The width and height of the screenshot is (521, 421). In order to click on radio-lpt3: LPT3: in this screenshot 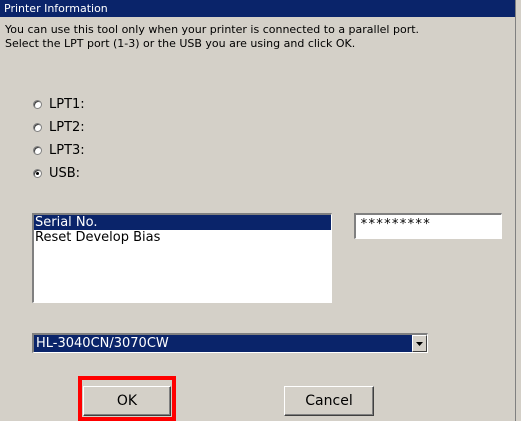, I will do `click(59, 150)`.